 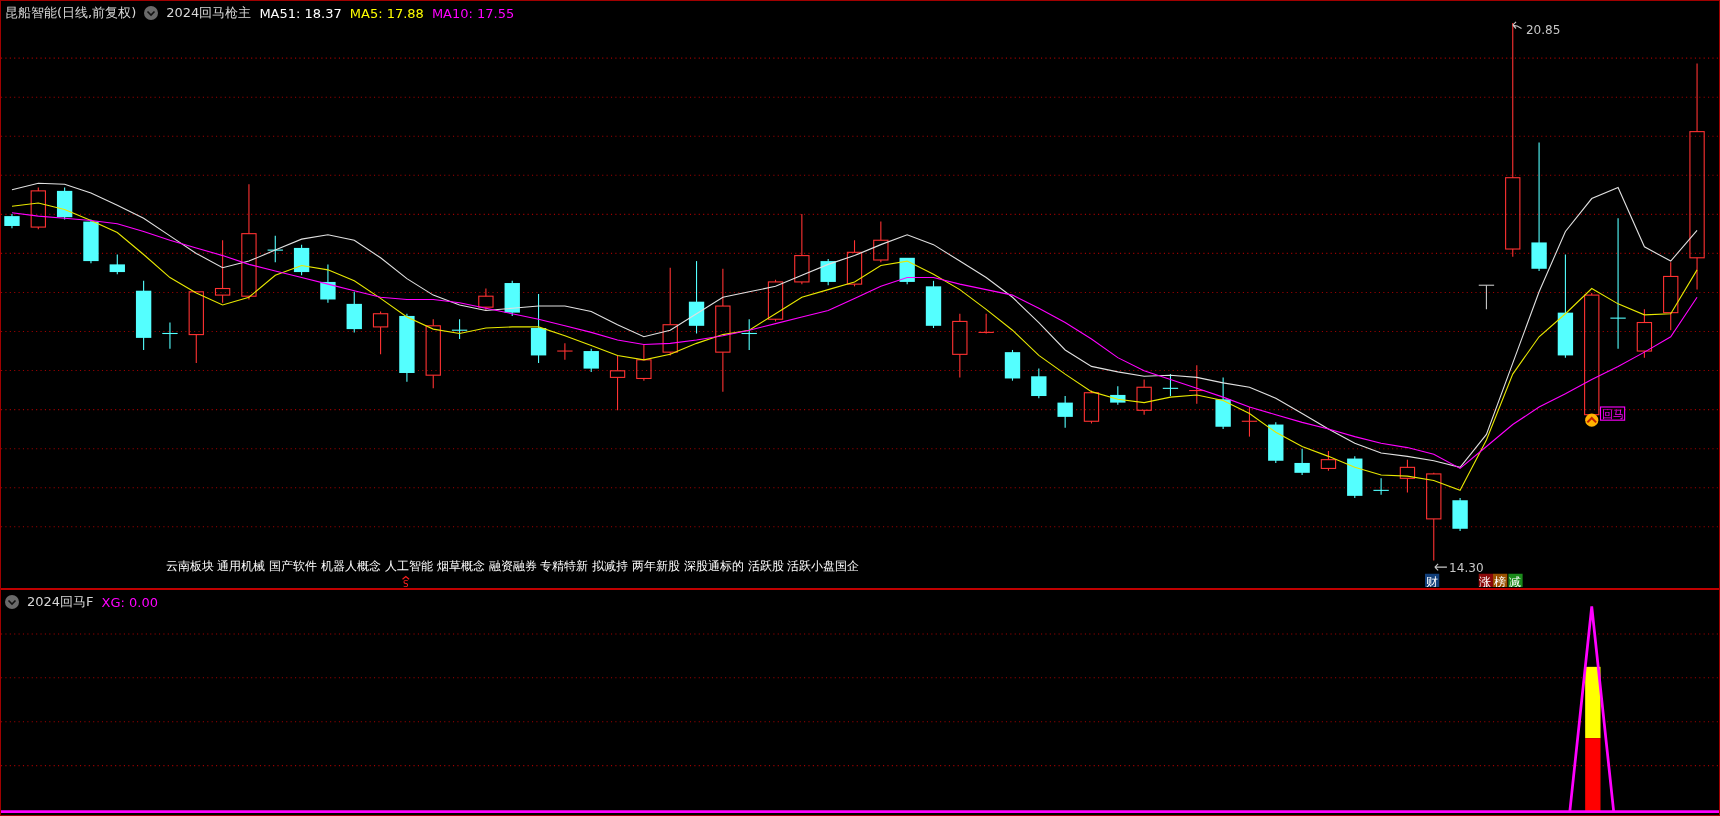 What do you see at coordinates (1592, 420) in the screenshot?
I see `up-signal-icon` at bounding box center [1592, 420].